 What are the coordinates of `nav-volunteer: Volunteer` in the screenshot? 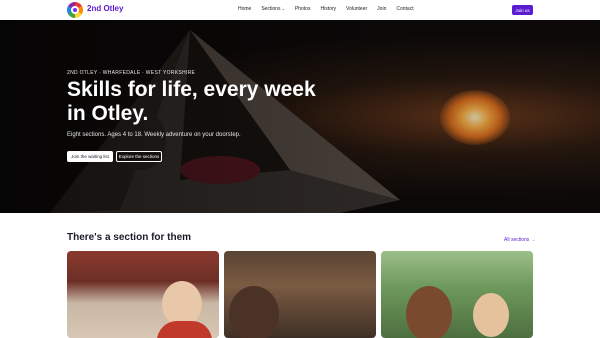 It's located at (356, 9).